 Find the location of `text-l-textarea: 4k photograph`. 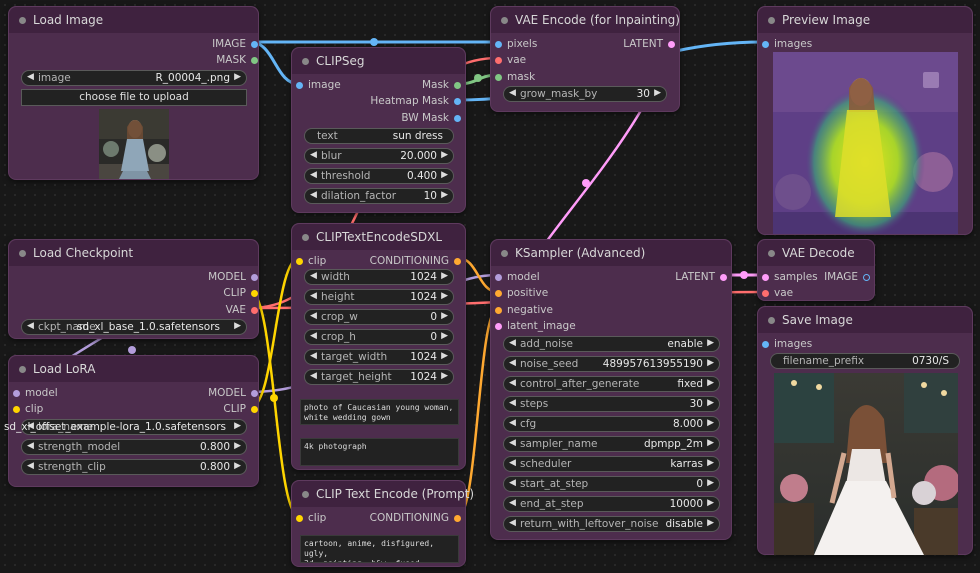

text-l-textarea: 4k photograph is located at coordinates (379, 452).